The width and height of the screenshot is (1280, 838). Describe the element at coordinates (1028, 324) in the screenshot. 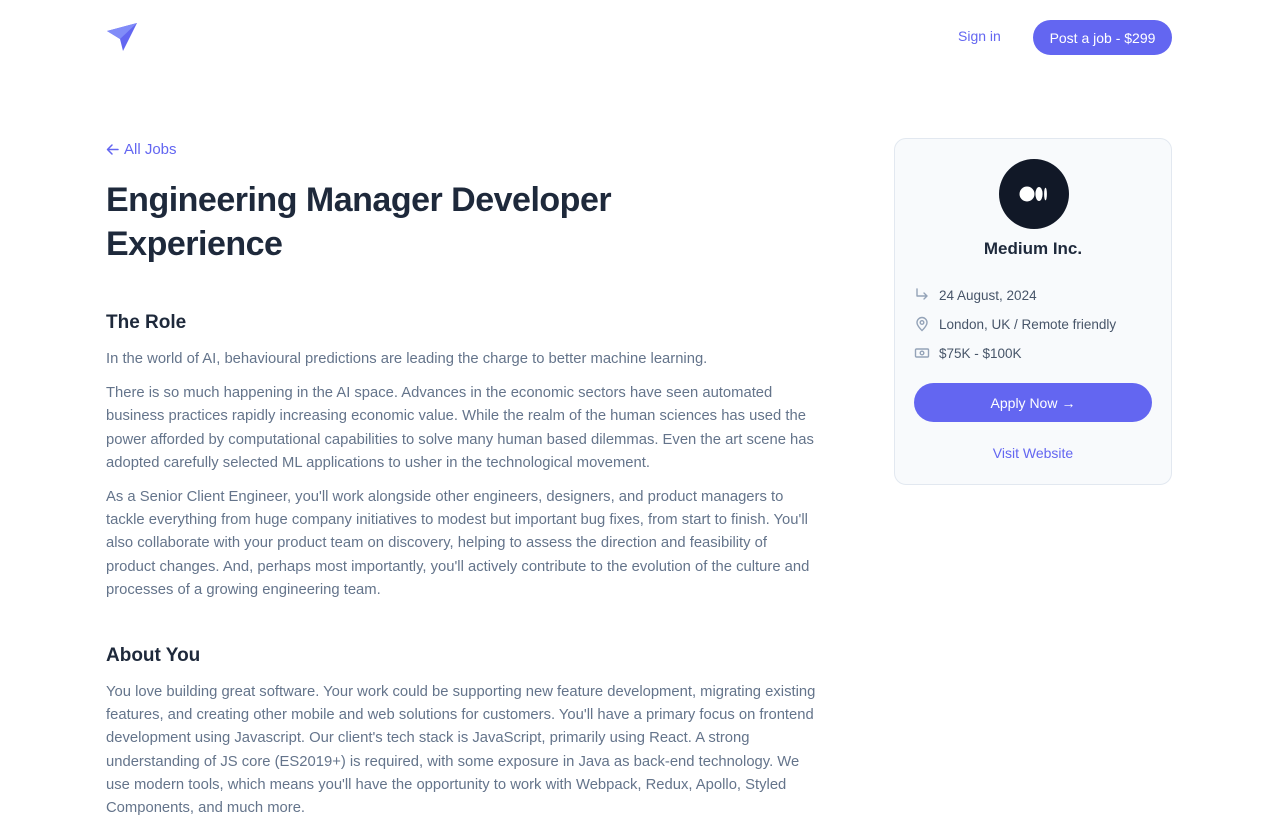

I see `job-location-text: London, UK / Remote friendly` at that location.